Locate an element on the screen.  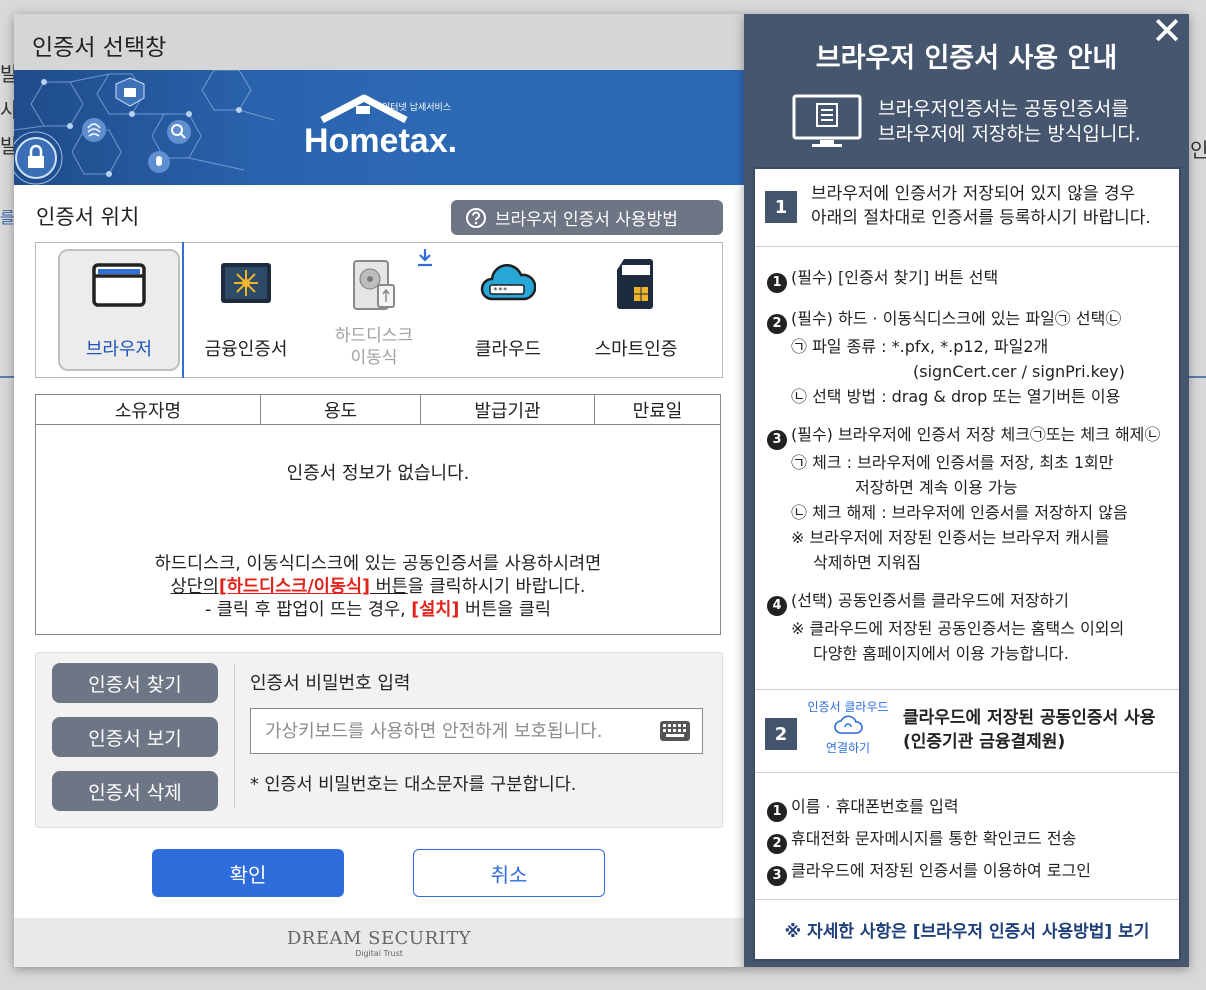
location-financial-cert: 금융인증서 is located at coordinates (246, 310).